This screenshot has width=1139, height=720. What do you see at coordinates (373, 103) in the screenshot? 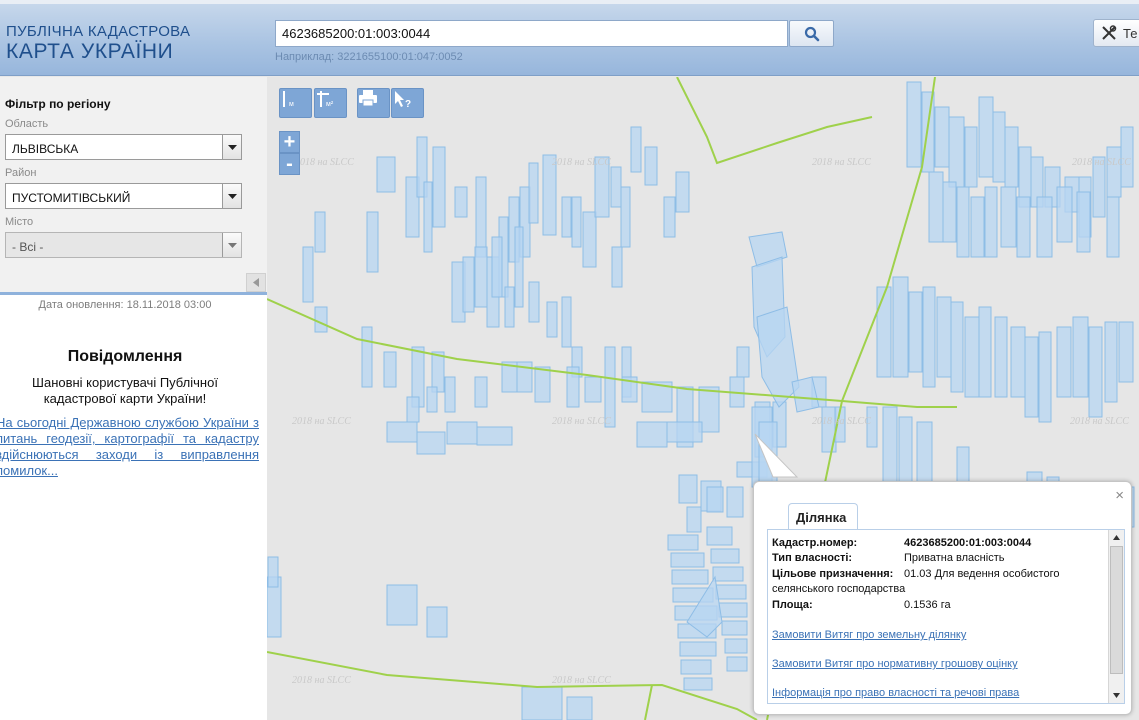
I see `print-button` at bounding box center [373, 103].